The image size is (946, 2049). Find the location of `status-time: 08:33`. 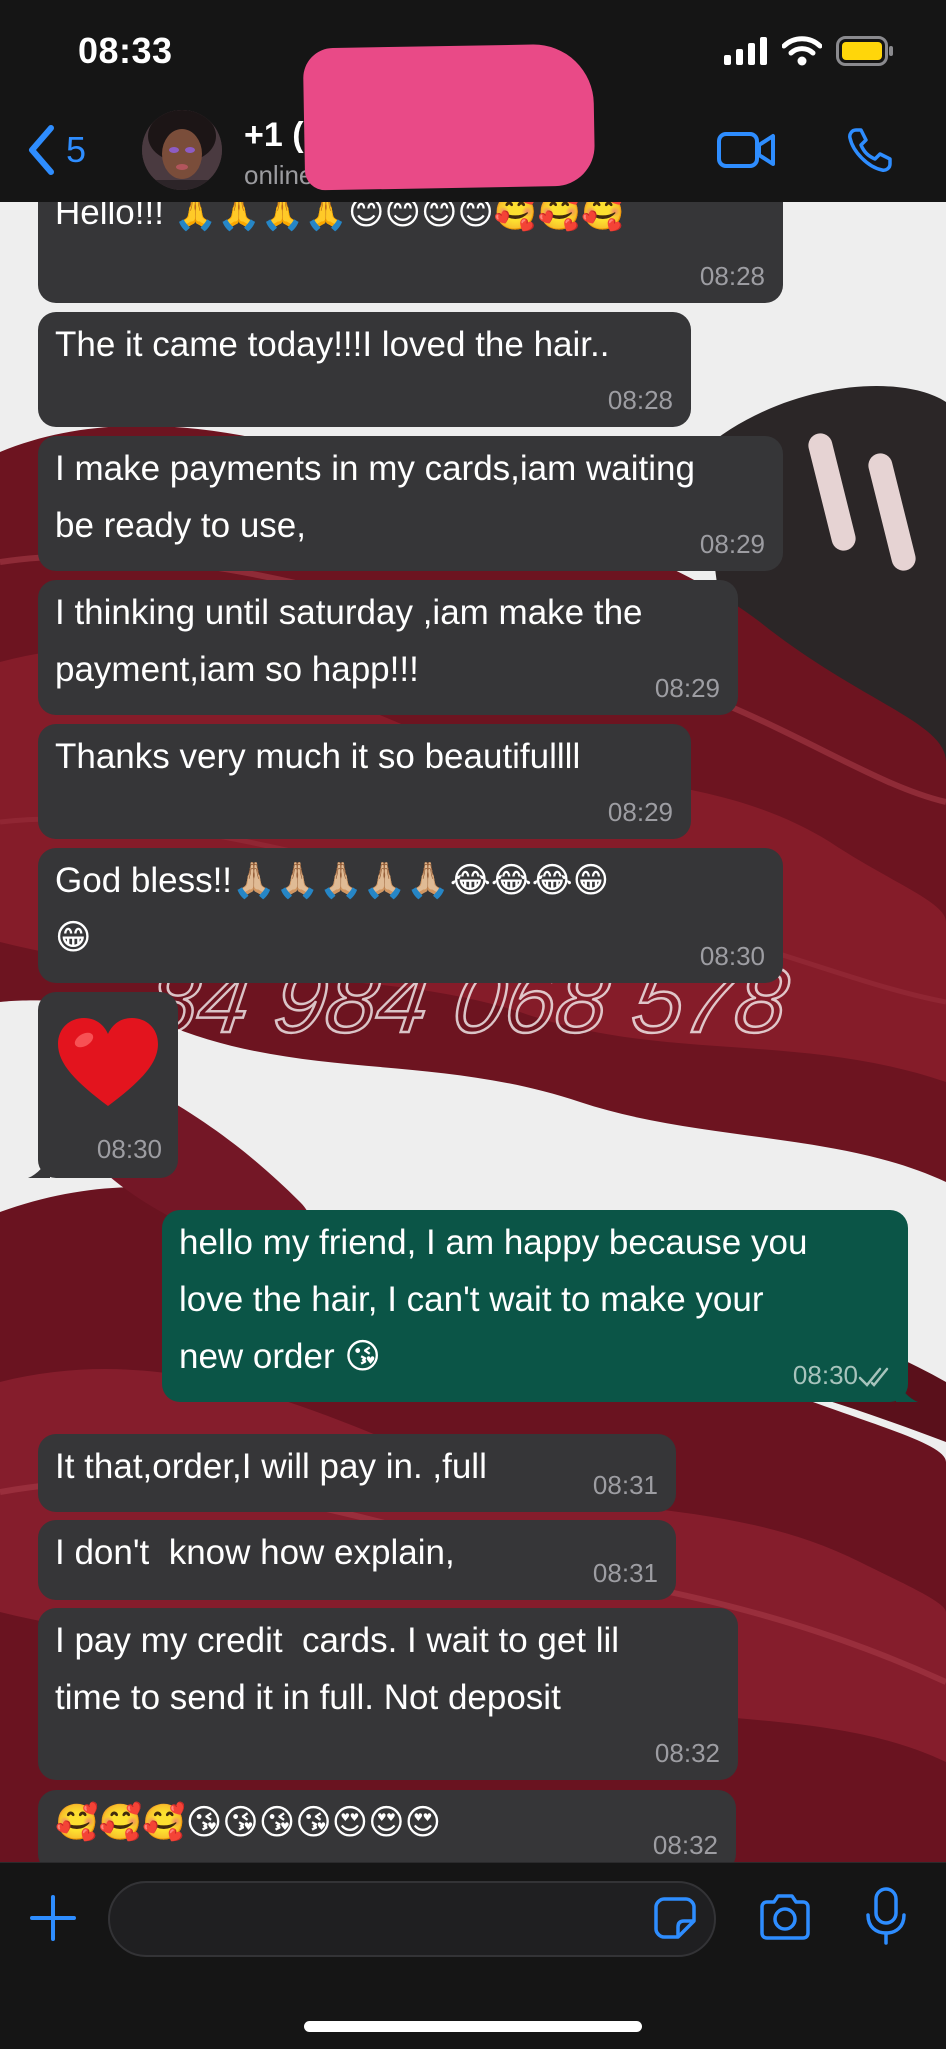

status-time: 08:33 is located at coordinates (125, 50).